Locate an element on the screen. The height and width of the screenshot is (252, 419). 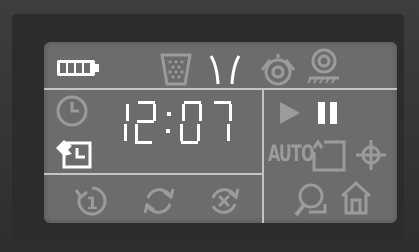
target-icon is located at coordinates (371, 155).